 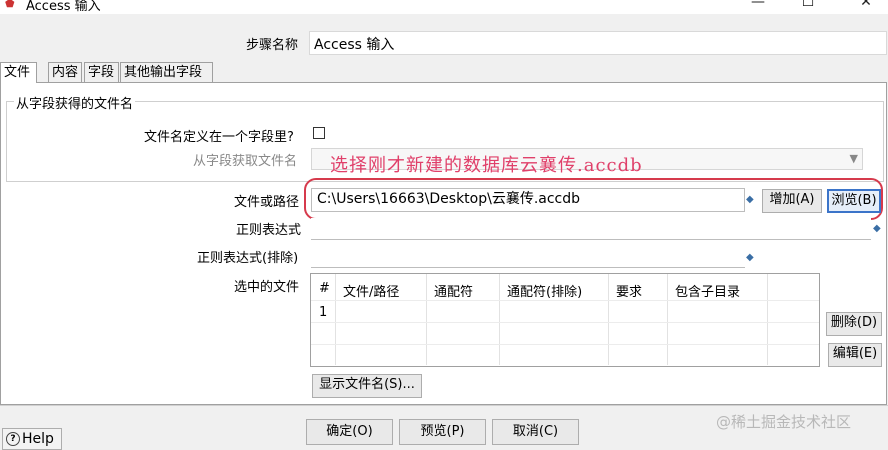 What do you see at coordinates (101, 72) in the screenshot?
I see `tab-fields: 字段` at bounding box center [101, 72].